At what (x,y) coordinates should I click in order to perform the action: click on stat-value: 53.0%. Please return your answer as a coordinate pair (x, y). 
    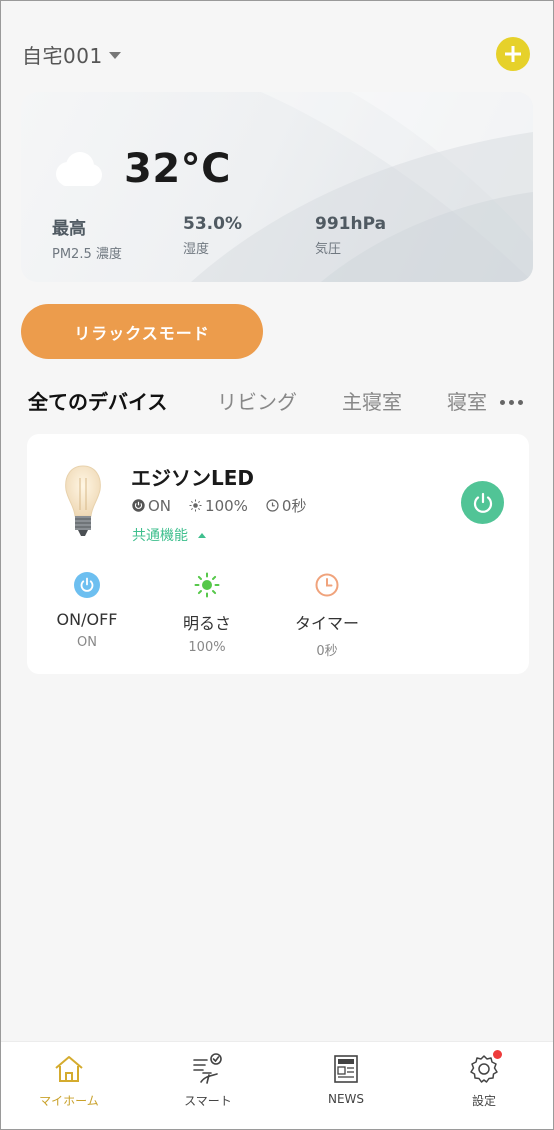
    Looking at the image, I should click on (212, 224).